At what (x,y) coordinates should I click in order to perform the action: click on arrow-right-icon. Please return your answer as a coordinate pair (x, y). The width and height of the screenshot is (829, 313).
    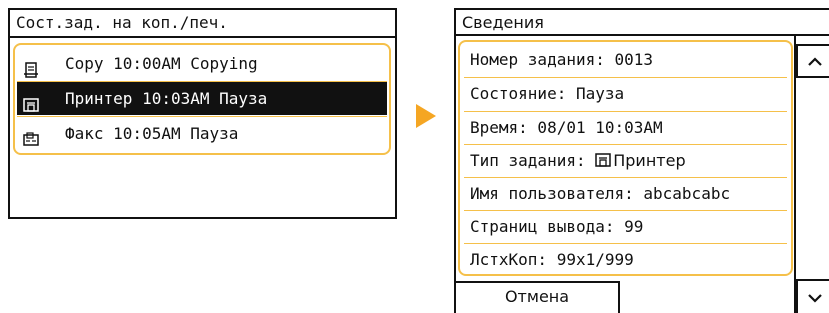
    Looking at the image, I should click on (426, 116).